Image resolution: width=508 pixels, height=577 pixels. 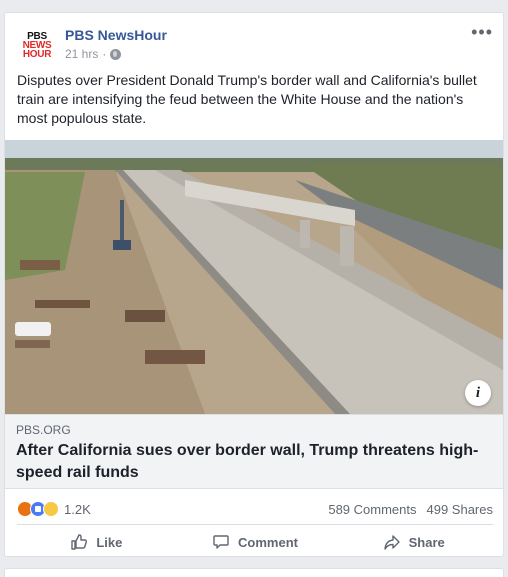 I want to click on comment-button: Comment, so click(x=255, y=542).